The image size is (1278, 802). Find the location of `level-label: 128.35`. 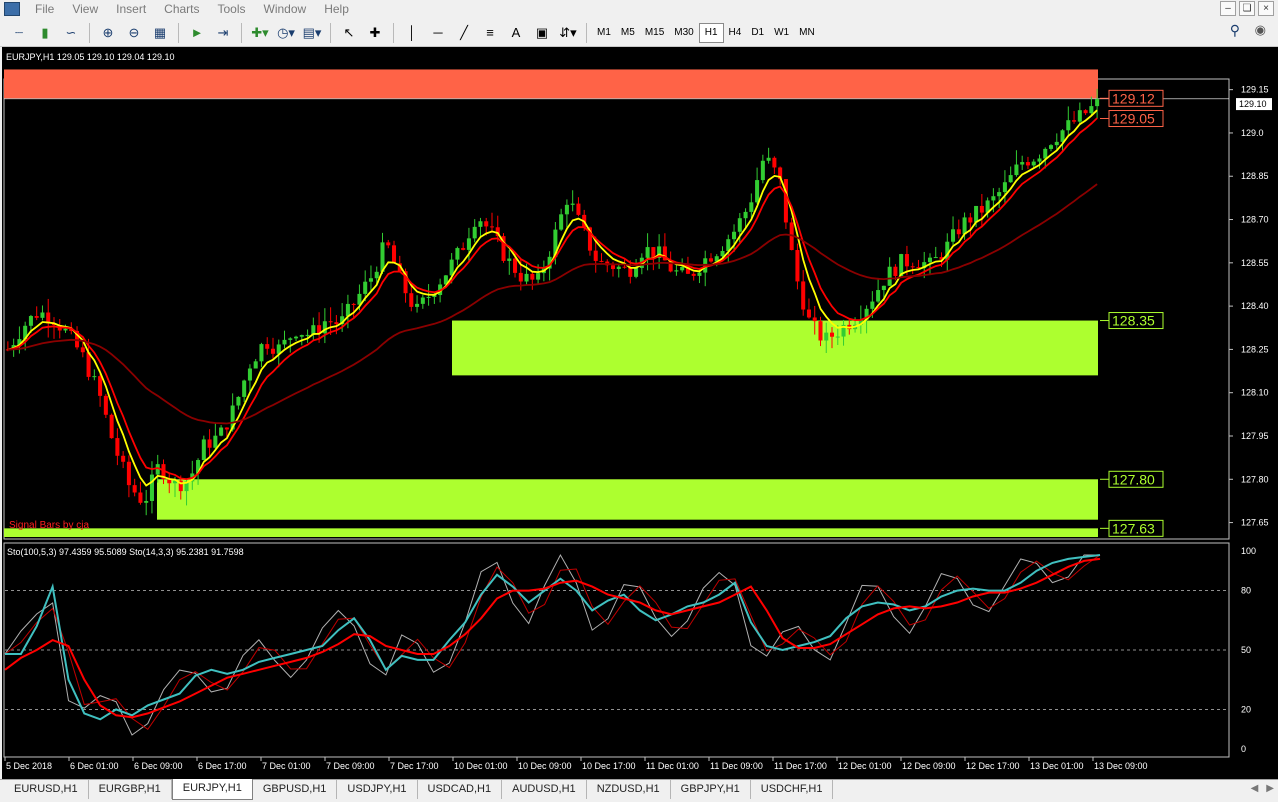

level-label: 128.35 is located at coordinates (1133, 321).